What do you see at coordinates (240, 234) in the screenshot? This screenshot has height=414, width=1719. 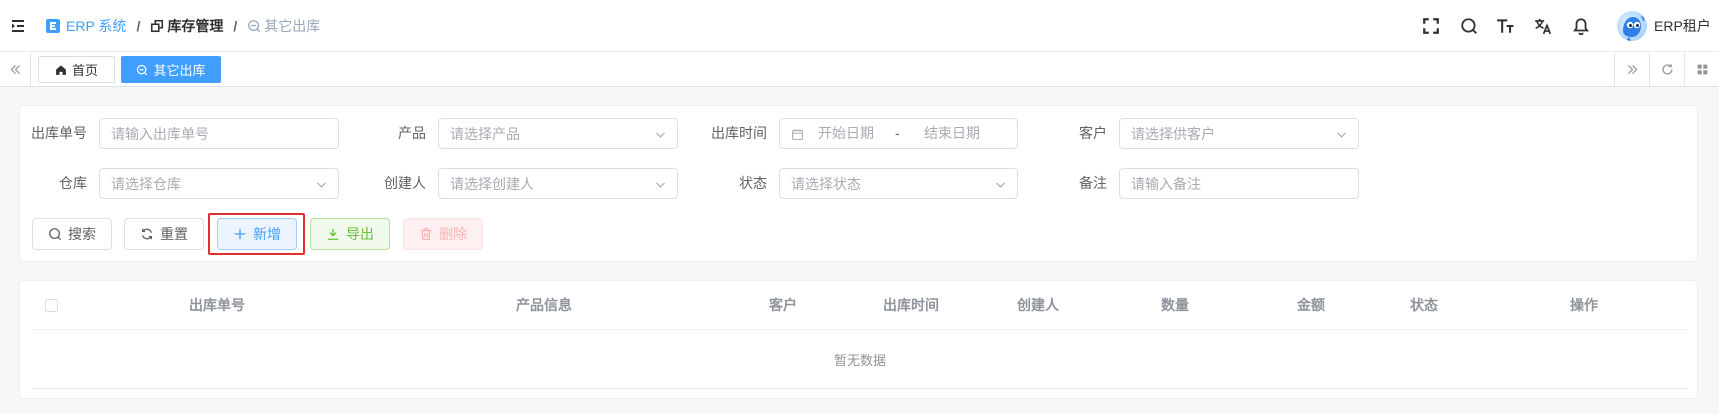 I see `plus-icon` at bounding box center [240, 234].